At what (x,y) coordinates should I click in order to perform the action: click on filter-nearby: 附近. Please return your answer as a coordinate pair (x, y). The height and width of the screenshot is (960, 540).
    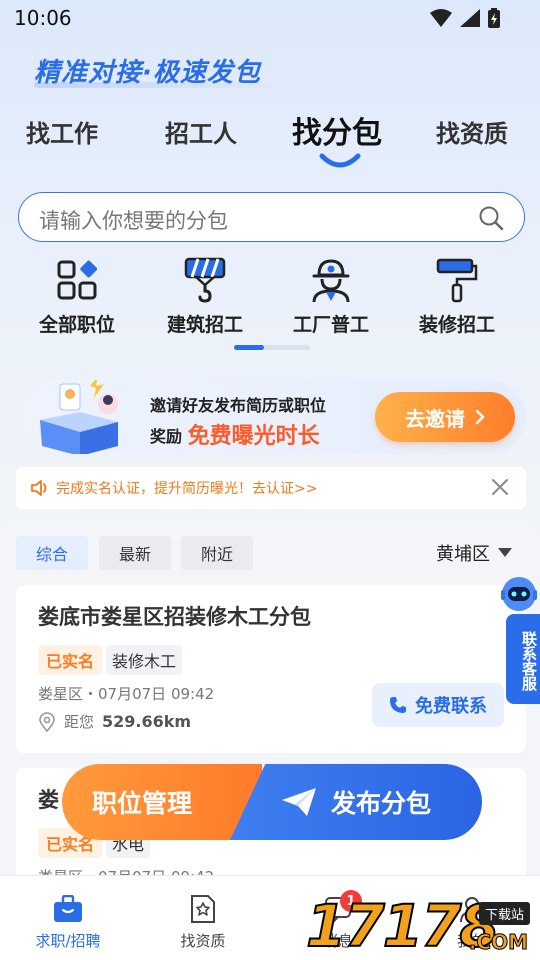
    Looking at the image, I should click on (217, 553).